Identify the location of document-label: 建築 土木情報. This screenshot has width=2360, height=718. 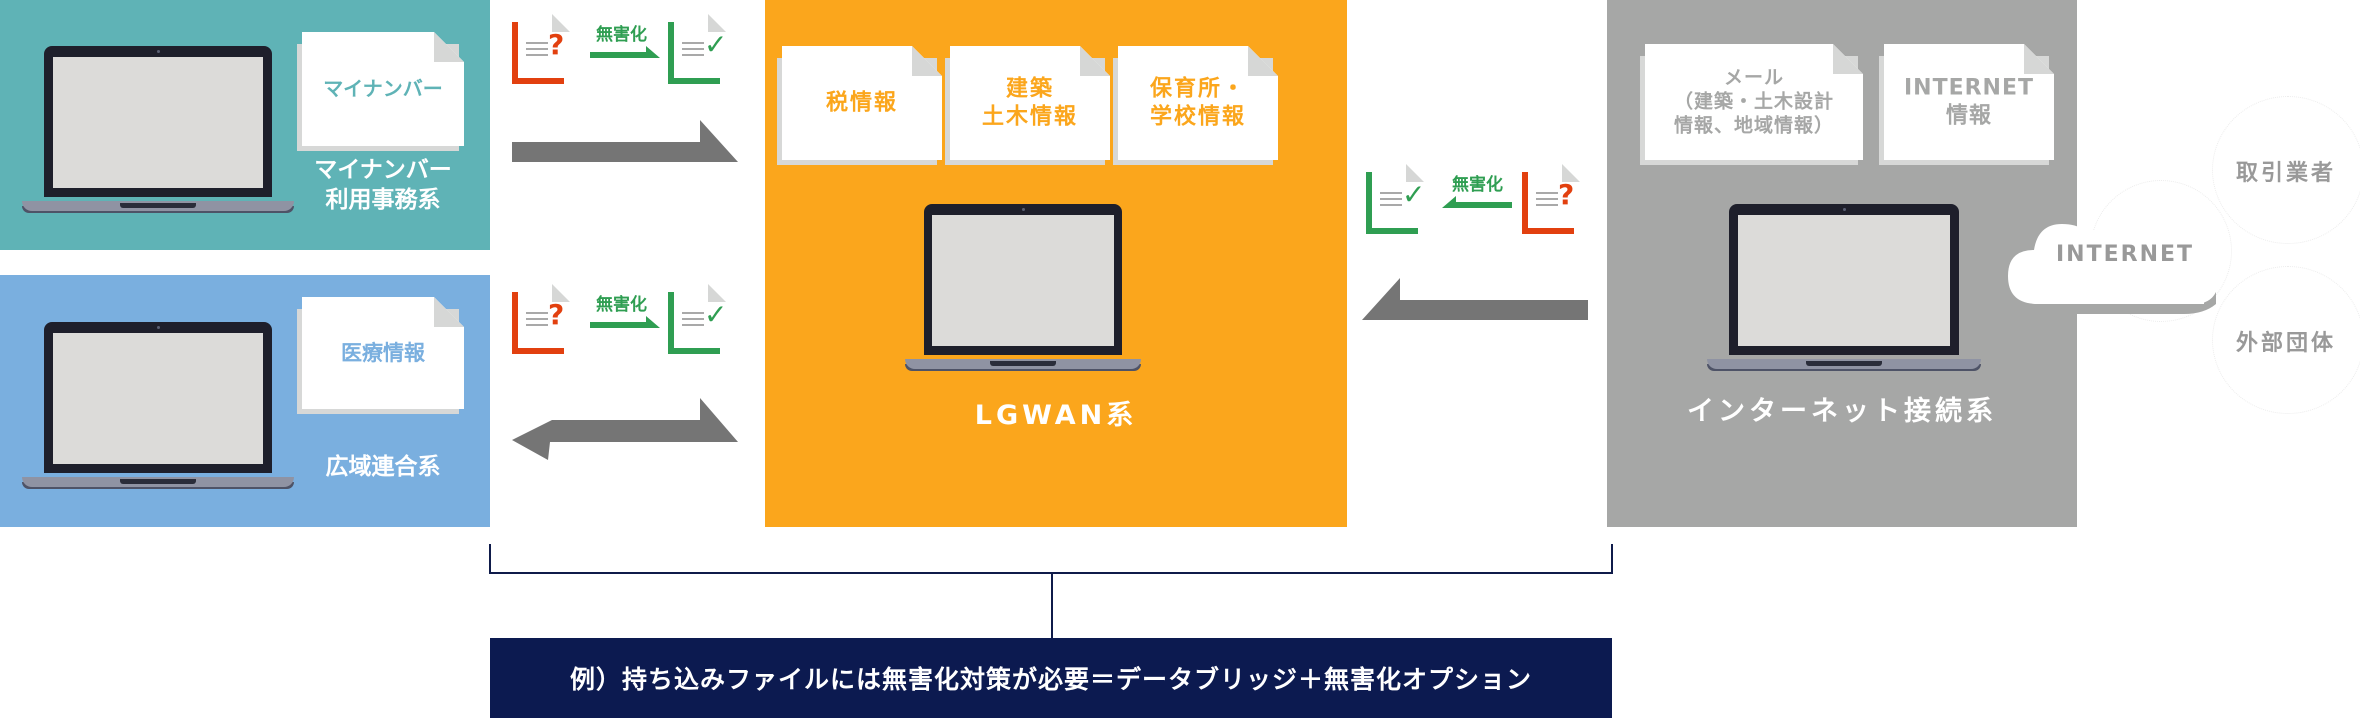
(1029, 103).